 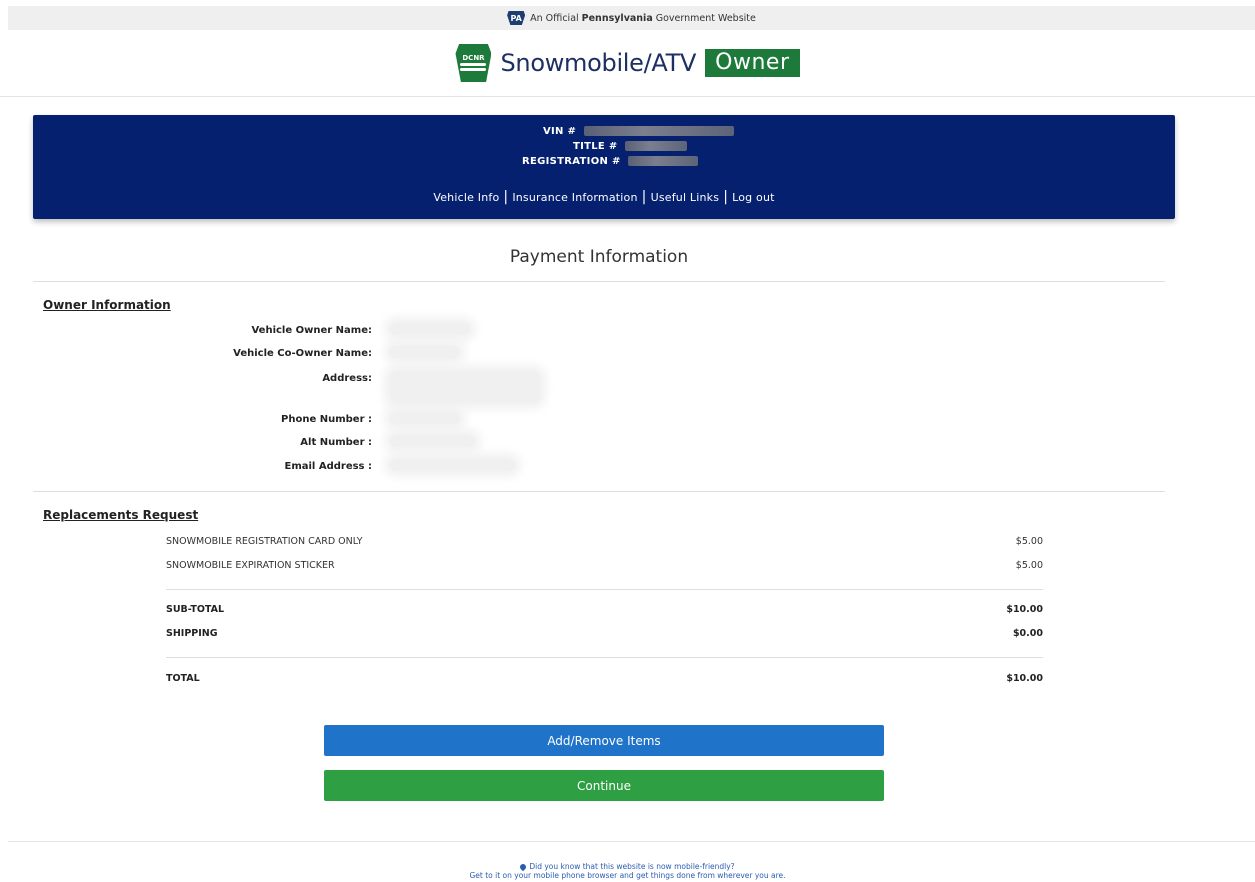 I want to click on official-suffix: Government Website, so click(x=705, y=18).